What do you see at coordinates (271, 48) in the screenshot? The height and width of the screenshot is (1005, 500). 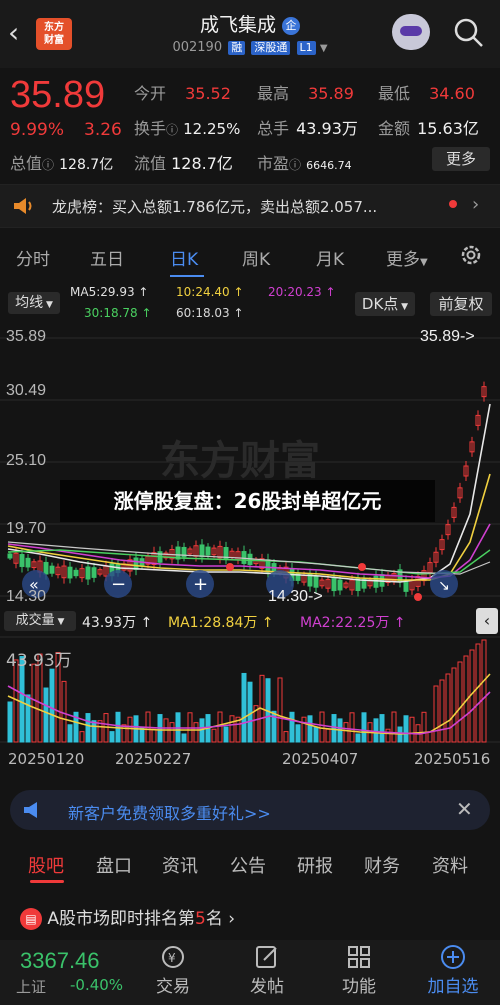 I see `connect-tag: 深股通` at bounding box center [271, 48].